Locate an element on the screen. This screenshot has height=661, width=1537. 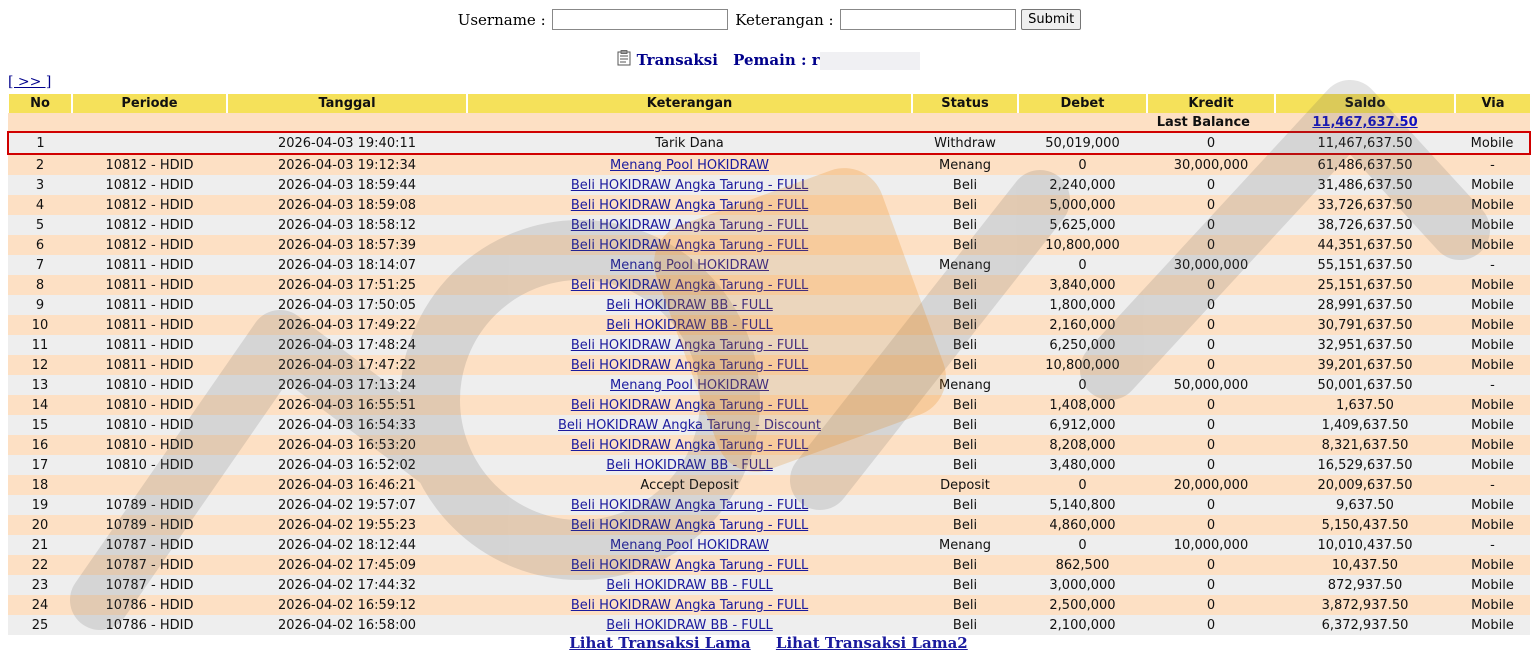
cell-periode is located at coordinates (149, 485).